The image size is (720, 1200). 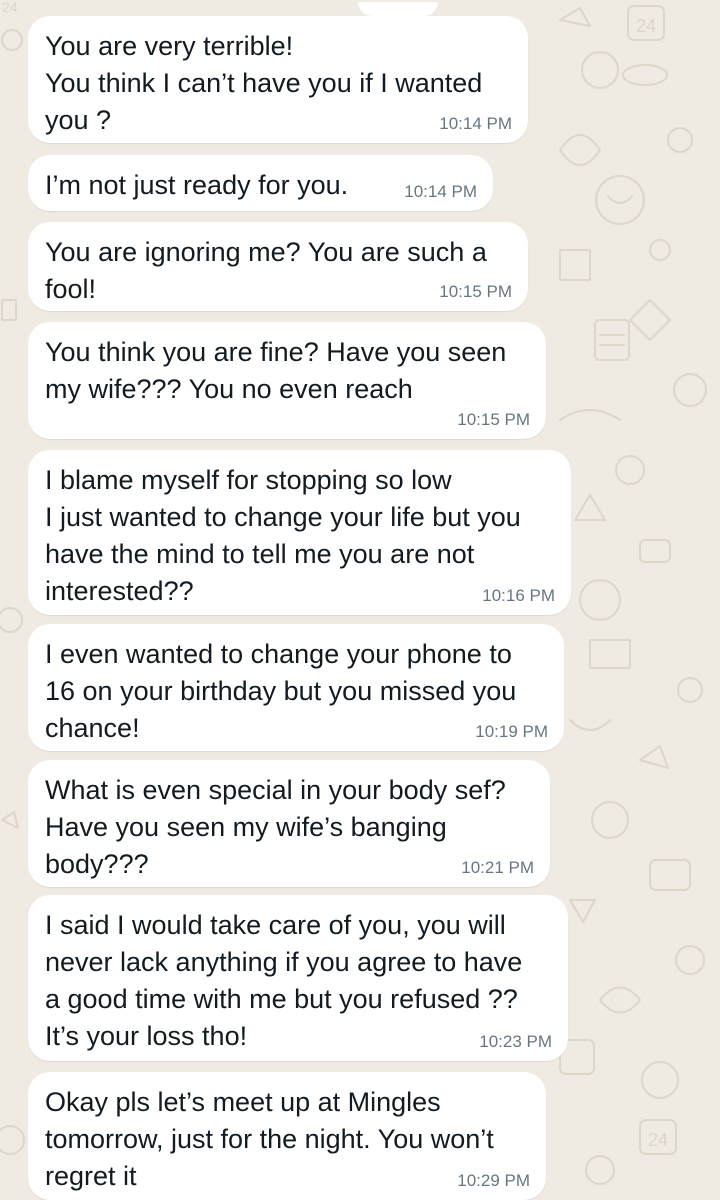 I want to click on message-timestamp: 10:29 PM, so click(x=493, y=1180).